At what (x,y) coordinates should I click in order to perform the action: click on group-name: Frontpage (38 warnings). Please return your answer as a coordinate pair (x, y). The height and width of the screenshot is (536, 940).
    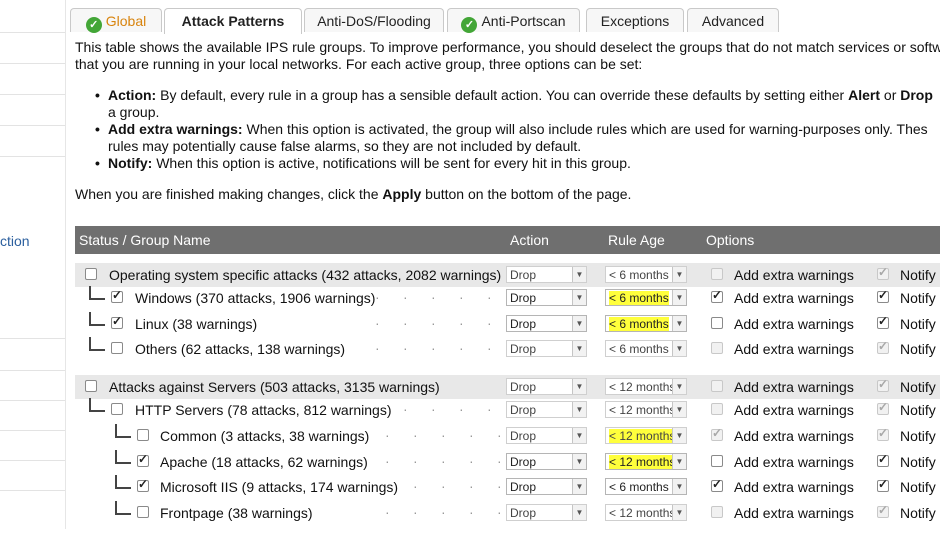
    Looking at the image, I should click on (236, 513).